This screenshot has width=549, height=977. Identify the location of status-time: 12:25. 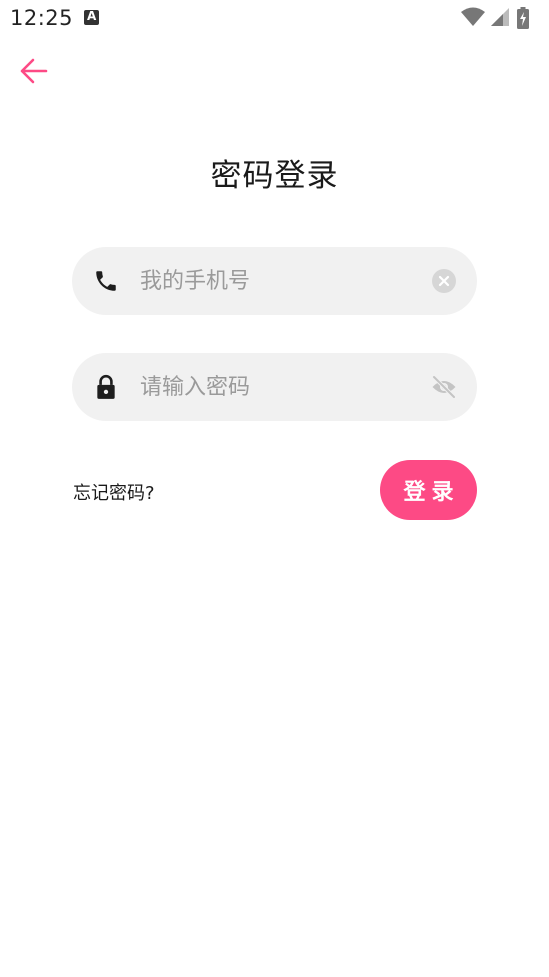
(42, 18).